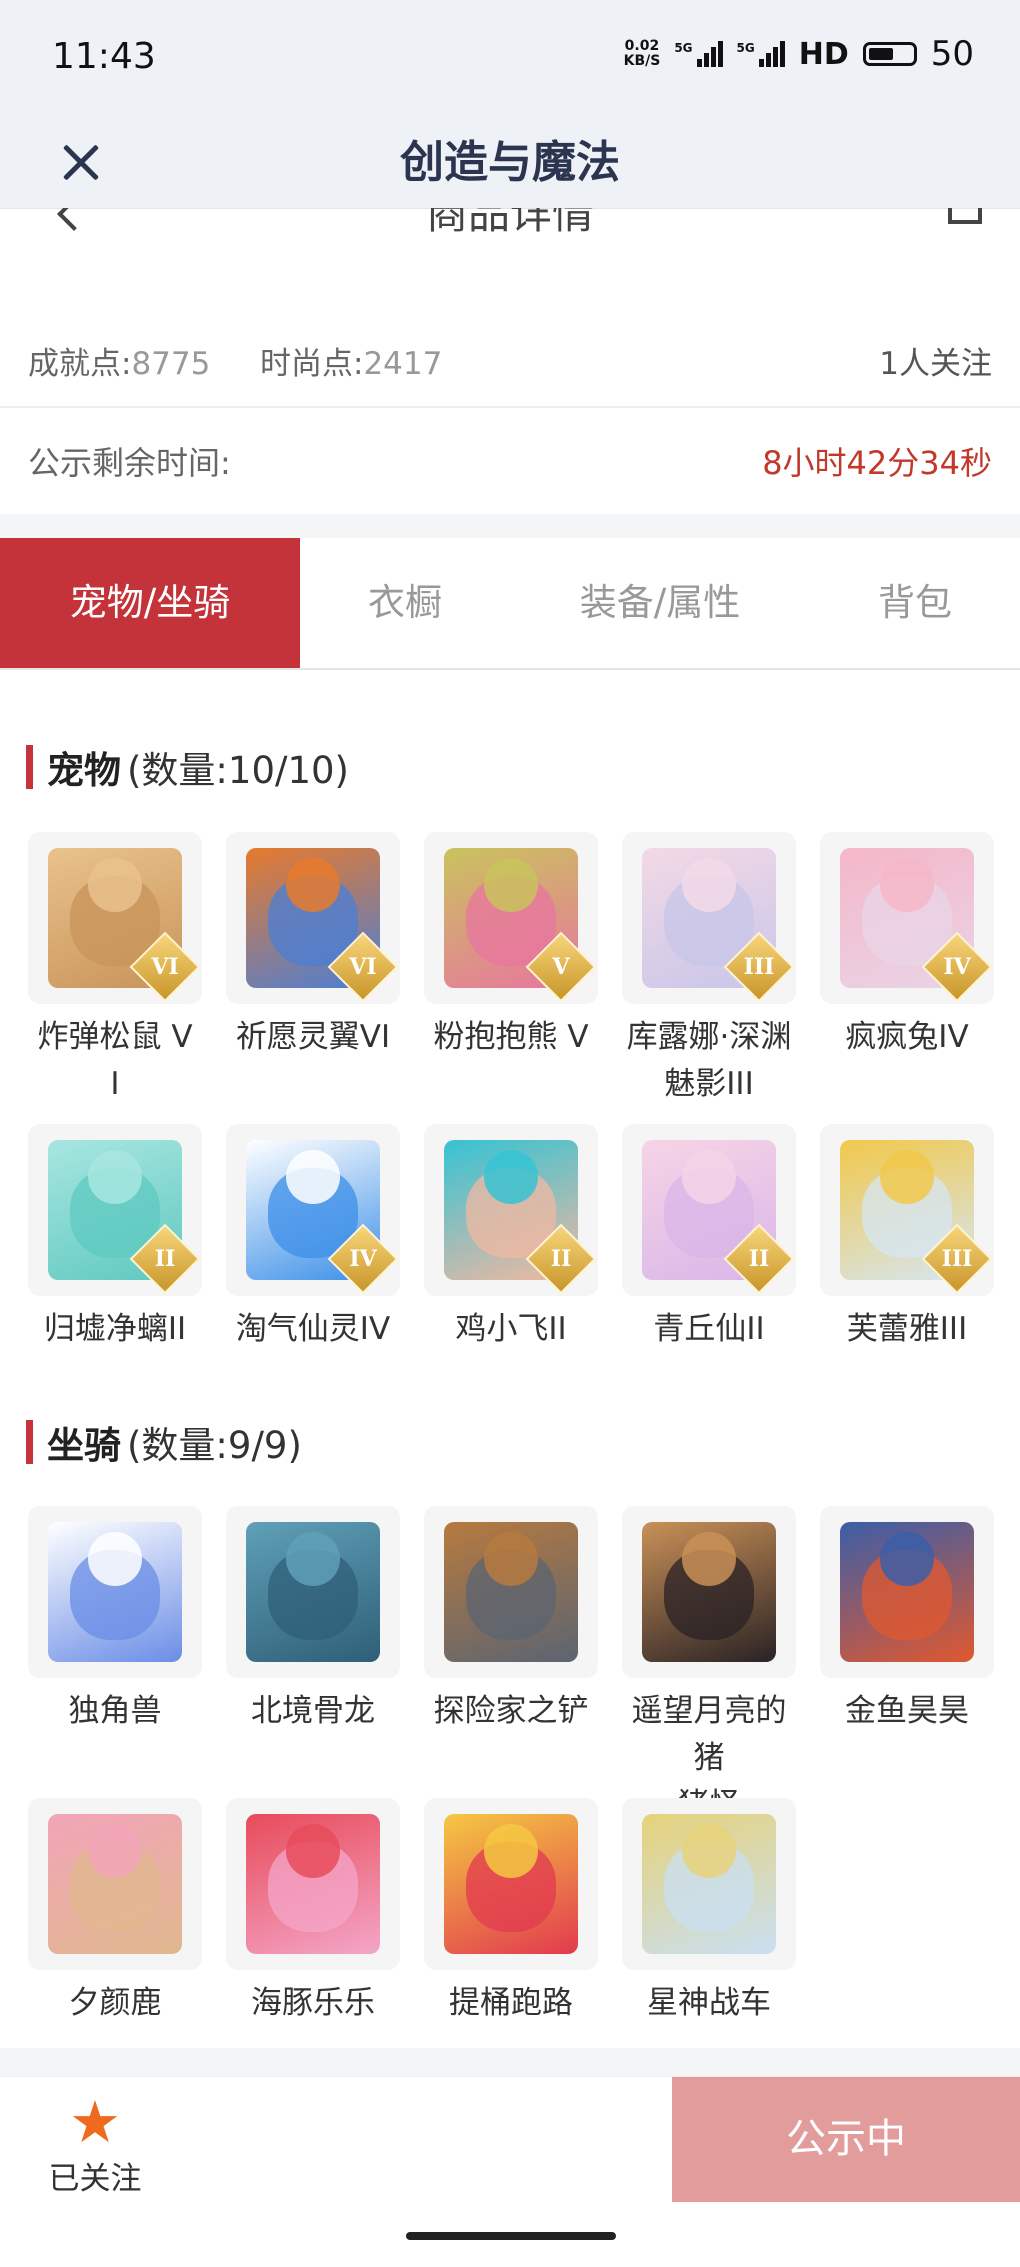  Describe the element at coordinates (511, 918) in the screenshot. I see `item-thumbnail: V` at that location.